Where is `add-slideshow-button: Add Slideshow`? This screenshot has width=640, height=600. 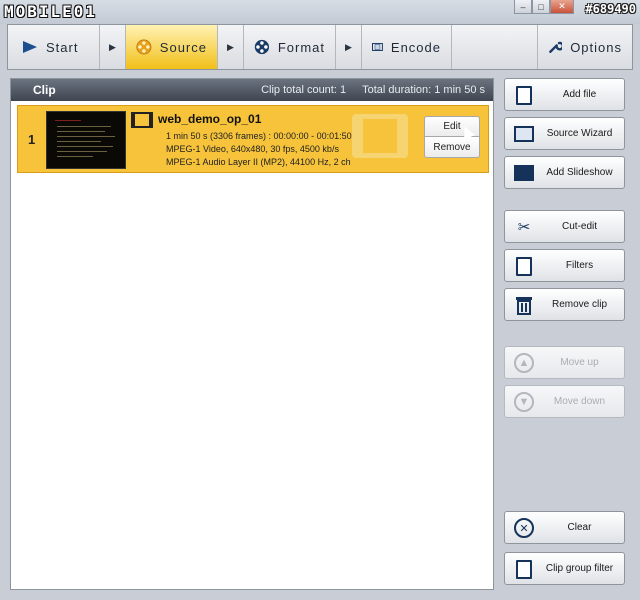 add-slideshow-button: Add Slideshow is located at coordinates (564, 172).